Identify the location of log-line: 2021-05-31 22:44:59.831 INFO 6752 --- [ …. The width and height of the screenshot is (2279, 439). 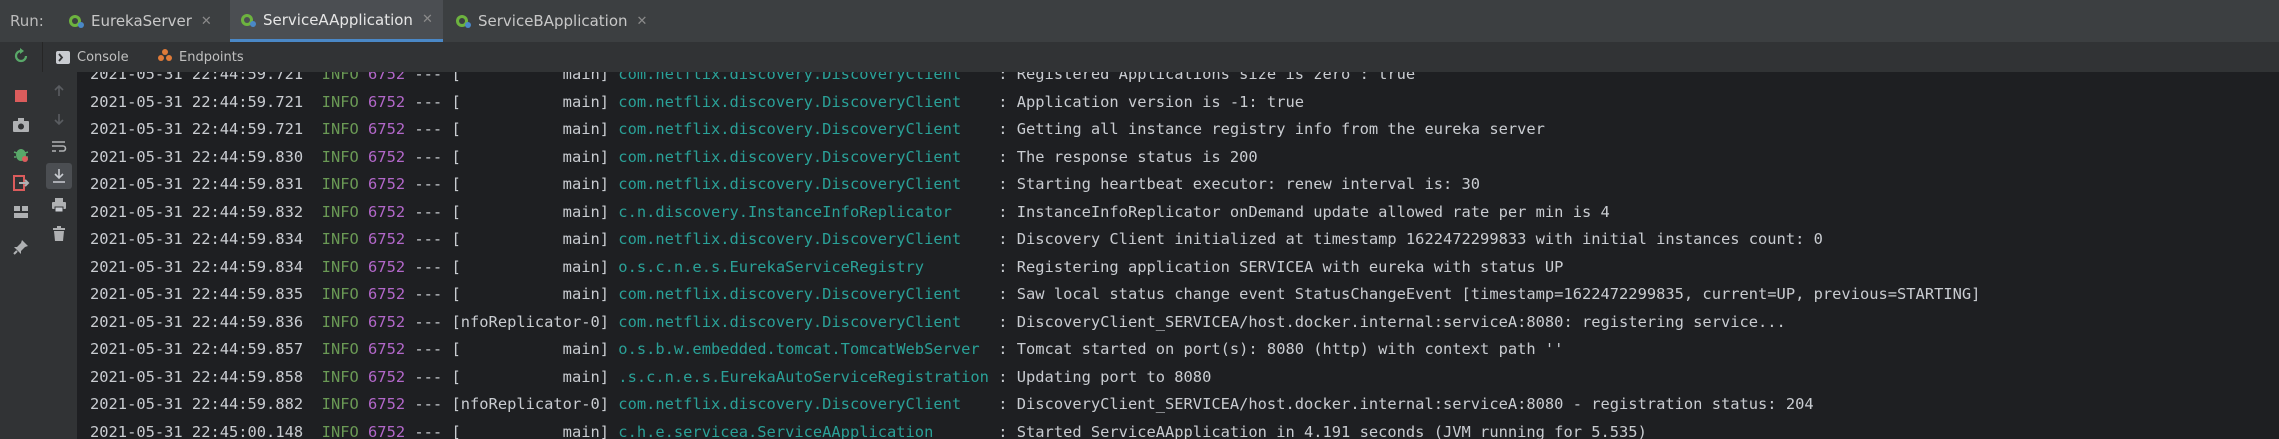
(785, 184).